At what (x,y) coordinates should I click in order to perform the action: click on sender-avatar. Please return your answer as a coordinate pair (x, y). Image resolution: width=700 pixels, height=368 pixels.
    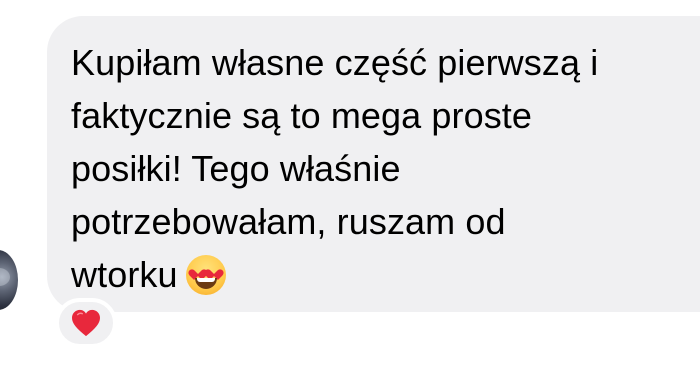
    Looking at the image, I should click on (9, 280).